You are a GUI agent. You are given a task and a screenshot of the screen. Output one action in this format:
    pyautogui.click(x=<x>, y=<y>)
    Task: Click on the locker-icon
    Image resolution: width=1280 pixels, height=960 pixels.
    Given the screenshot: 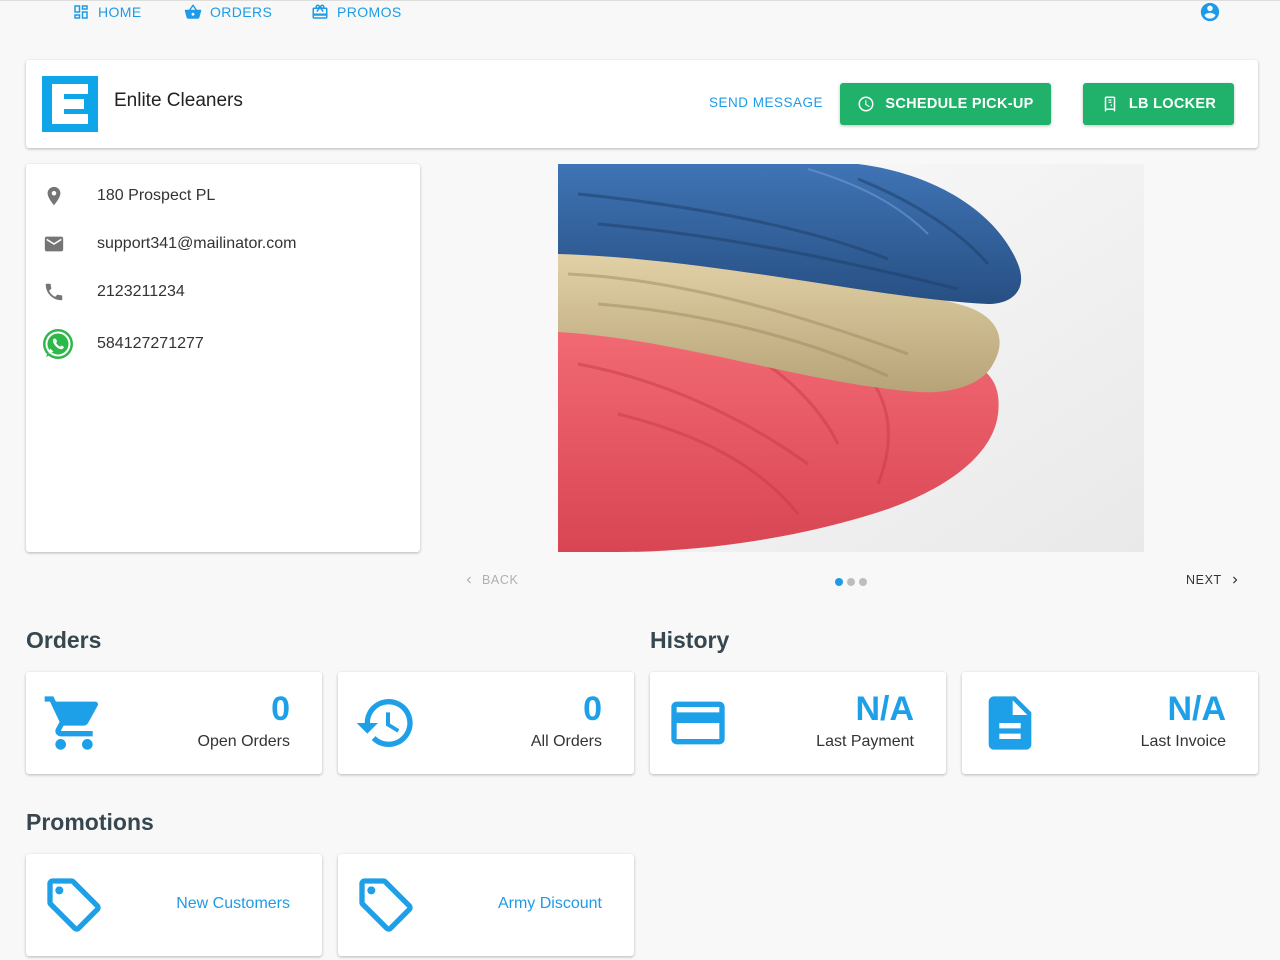 What is the action you would take?
    pyautogui.click(x=1110, y=104)
    